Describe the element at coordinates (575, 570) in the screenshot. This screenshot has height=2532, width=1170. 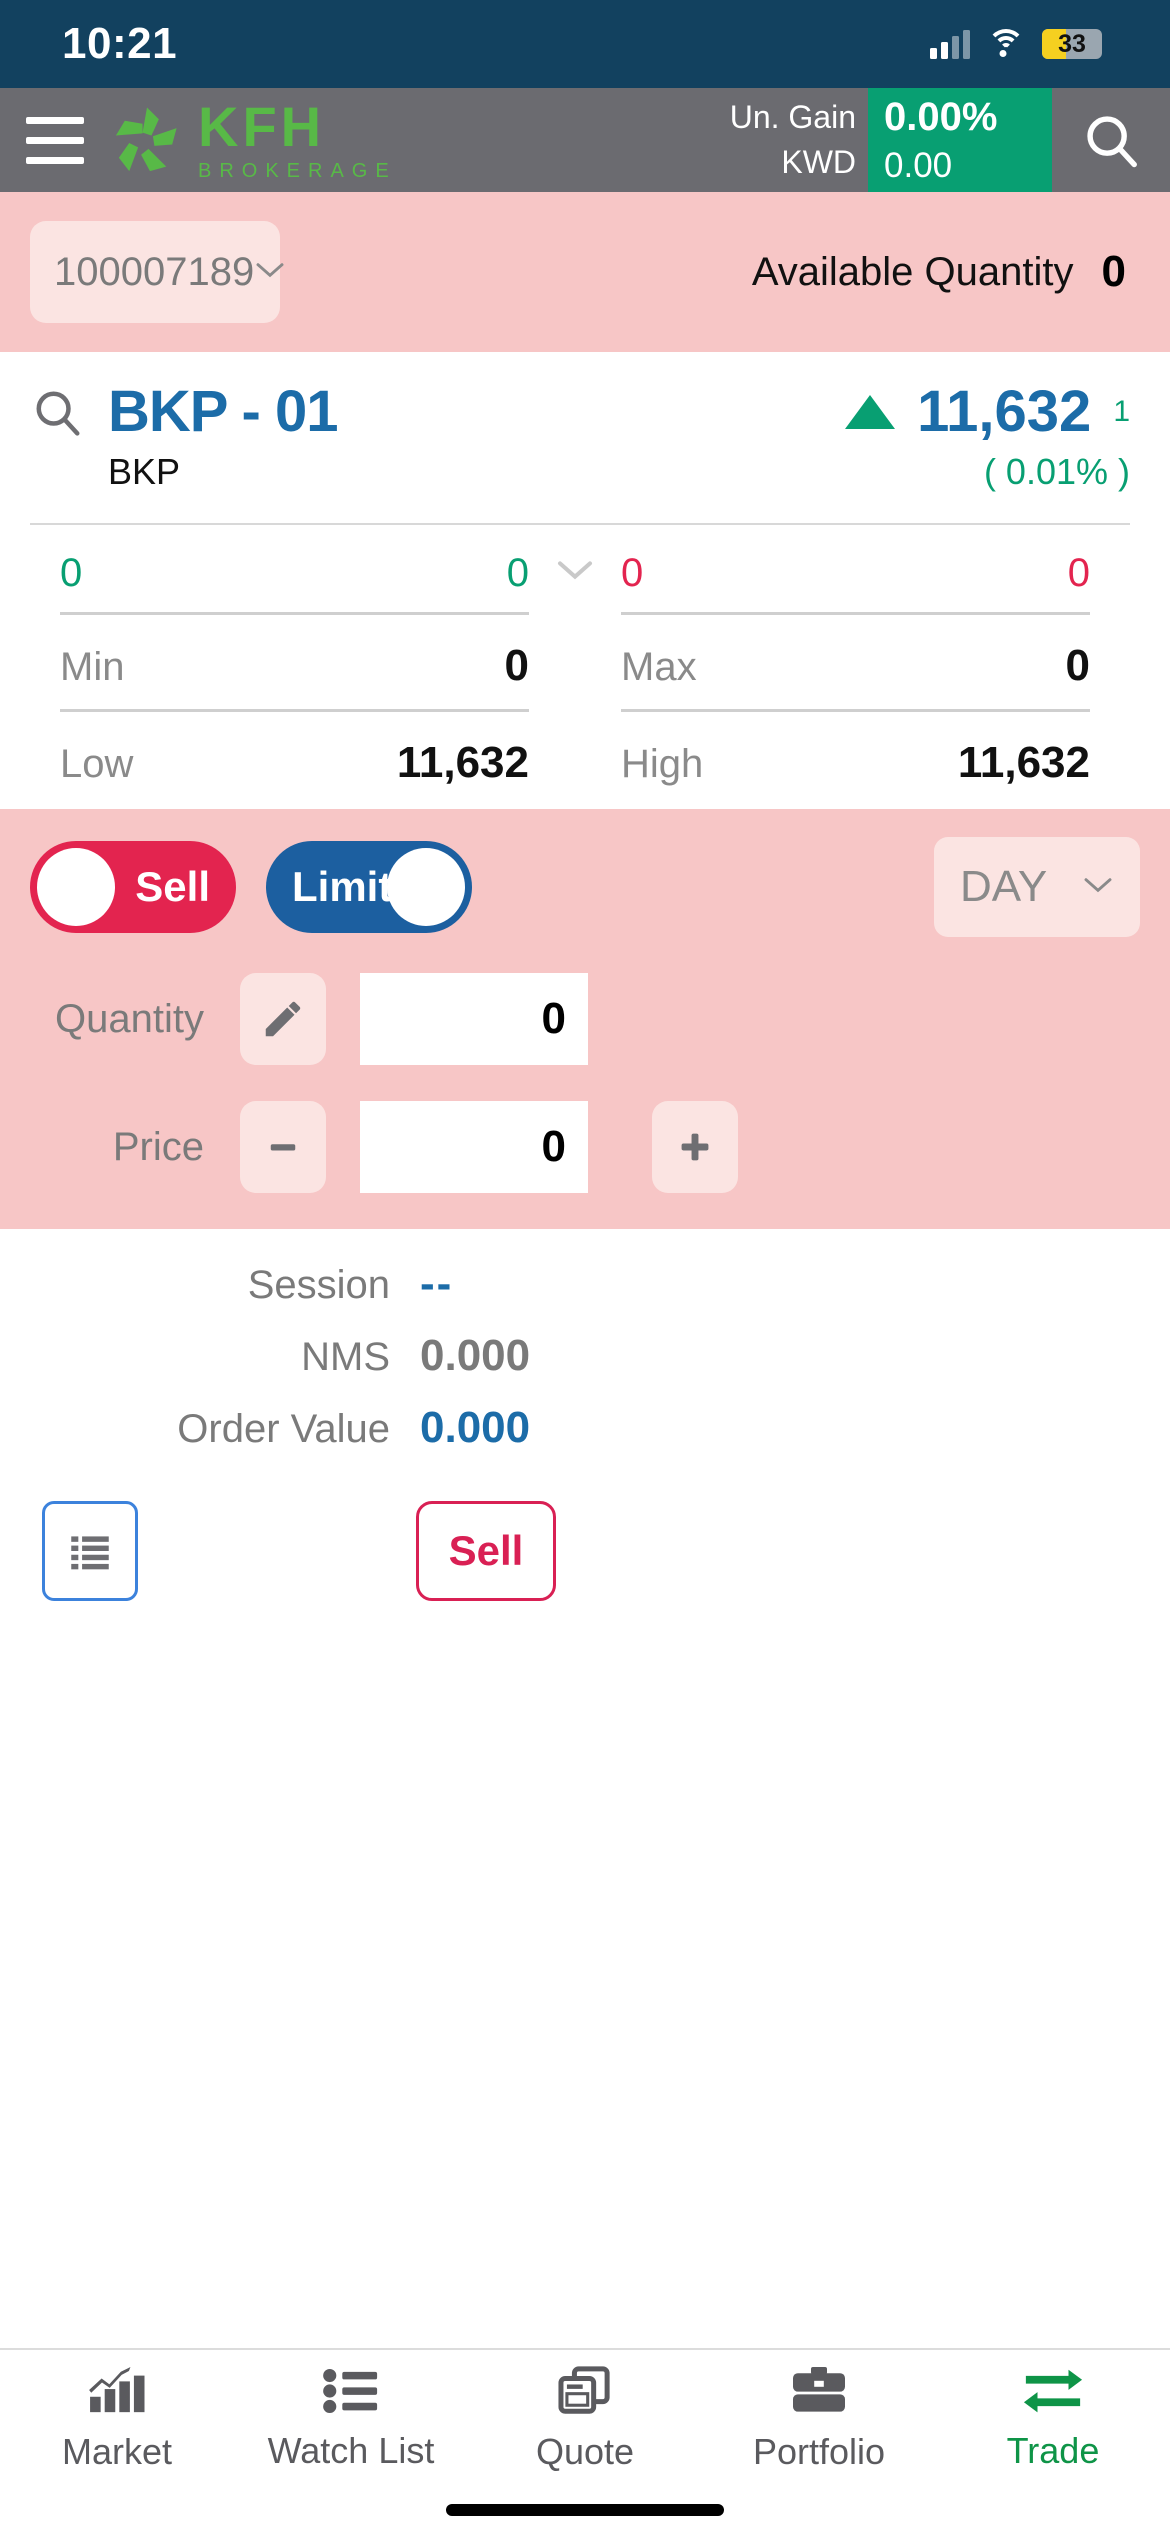
I see `book-expand-icon` at that location.